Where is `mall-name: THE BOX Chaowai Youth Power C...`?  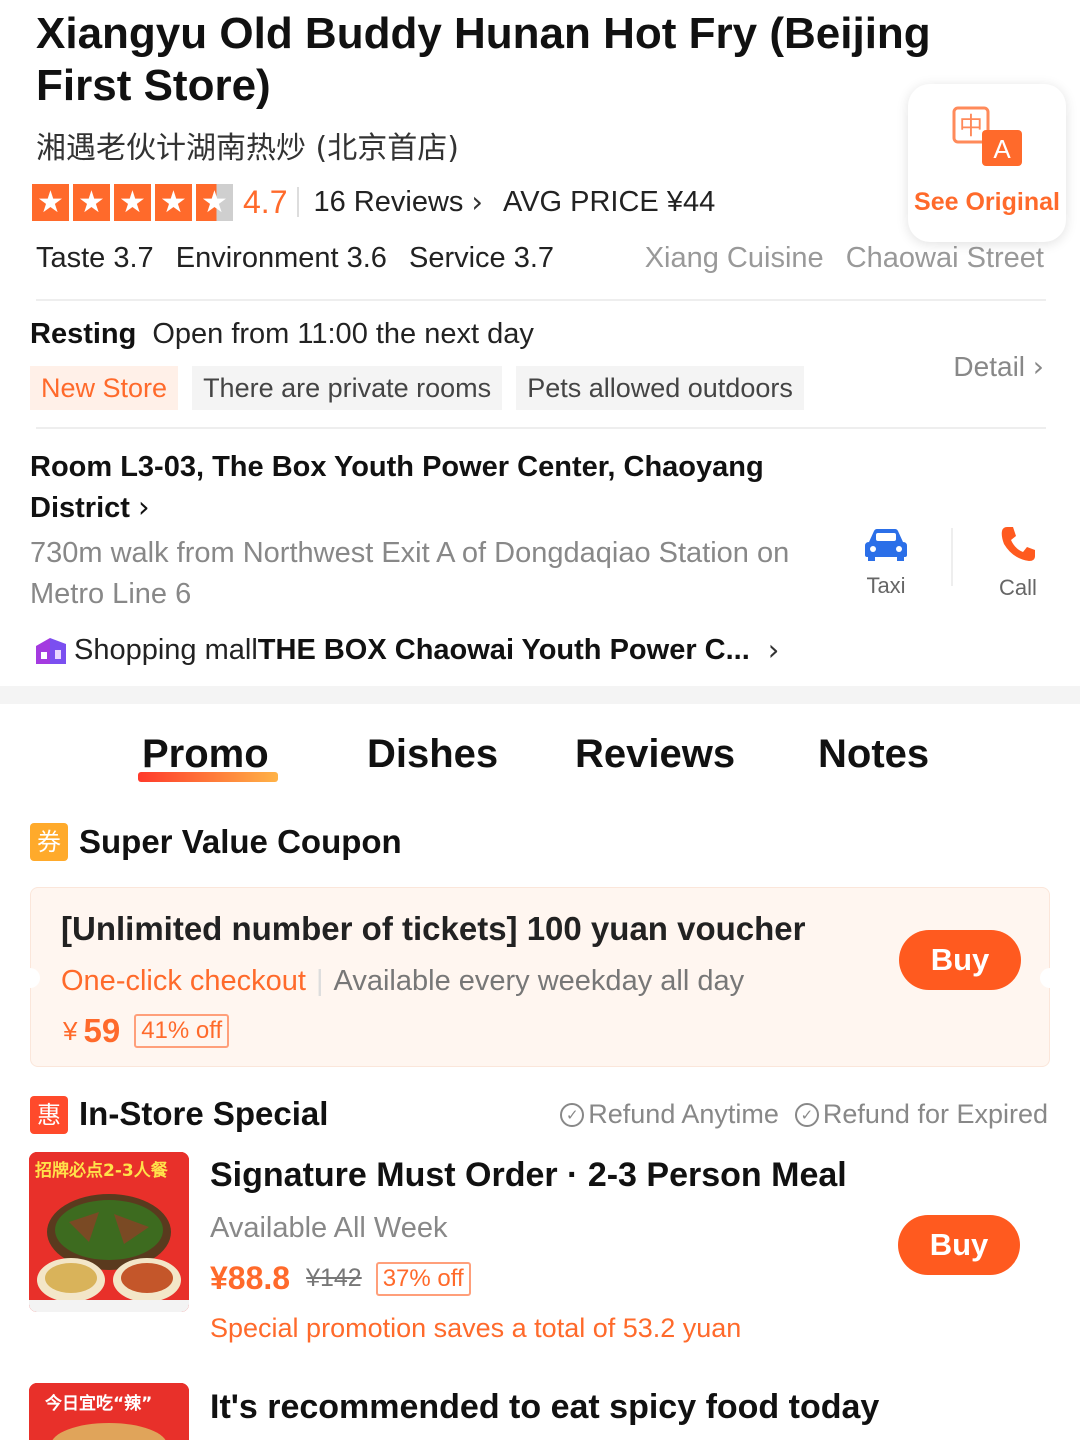
mall-name: THE BOX Chaowai Youth Power C... is located at coordinates (503, 649).